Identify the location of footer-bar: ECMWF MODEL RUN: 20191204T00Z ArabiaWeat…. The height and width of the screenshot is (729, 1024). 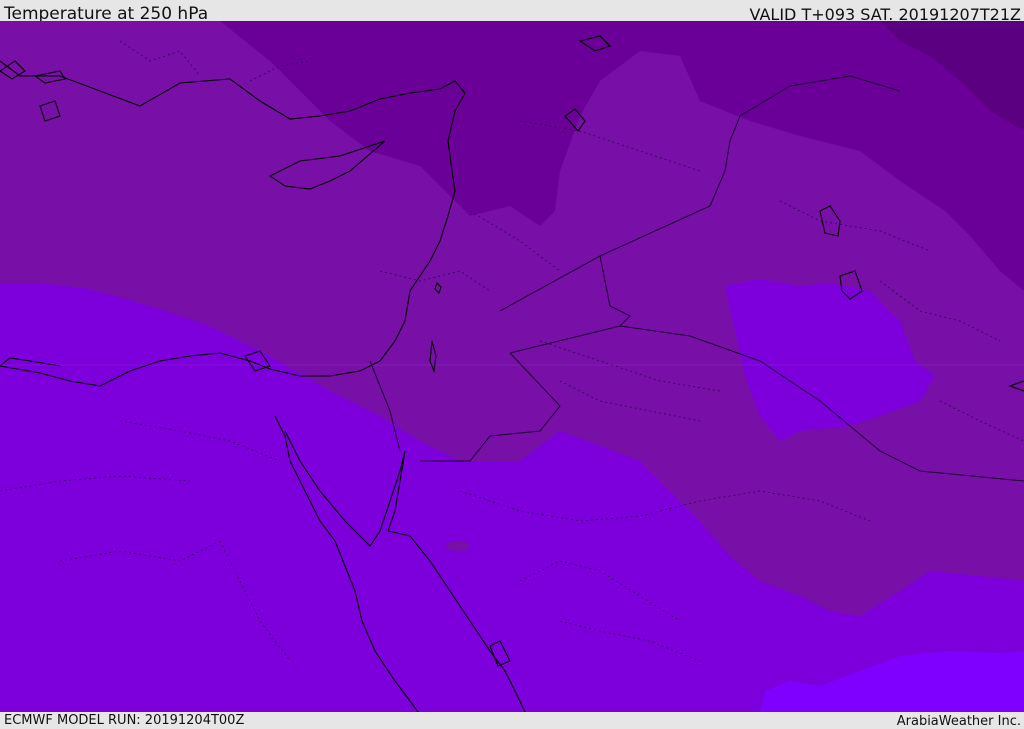
(512, 720).